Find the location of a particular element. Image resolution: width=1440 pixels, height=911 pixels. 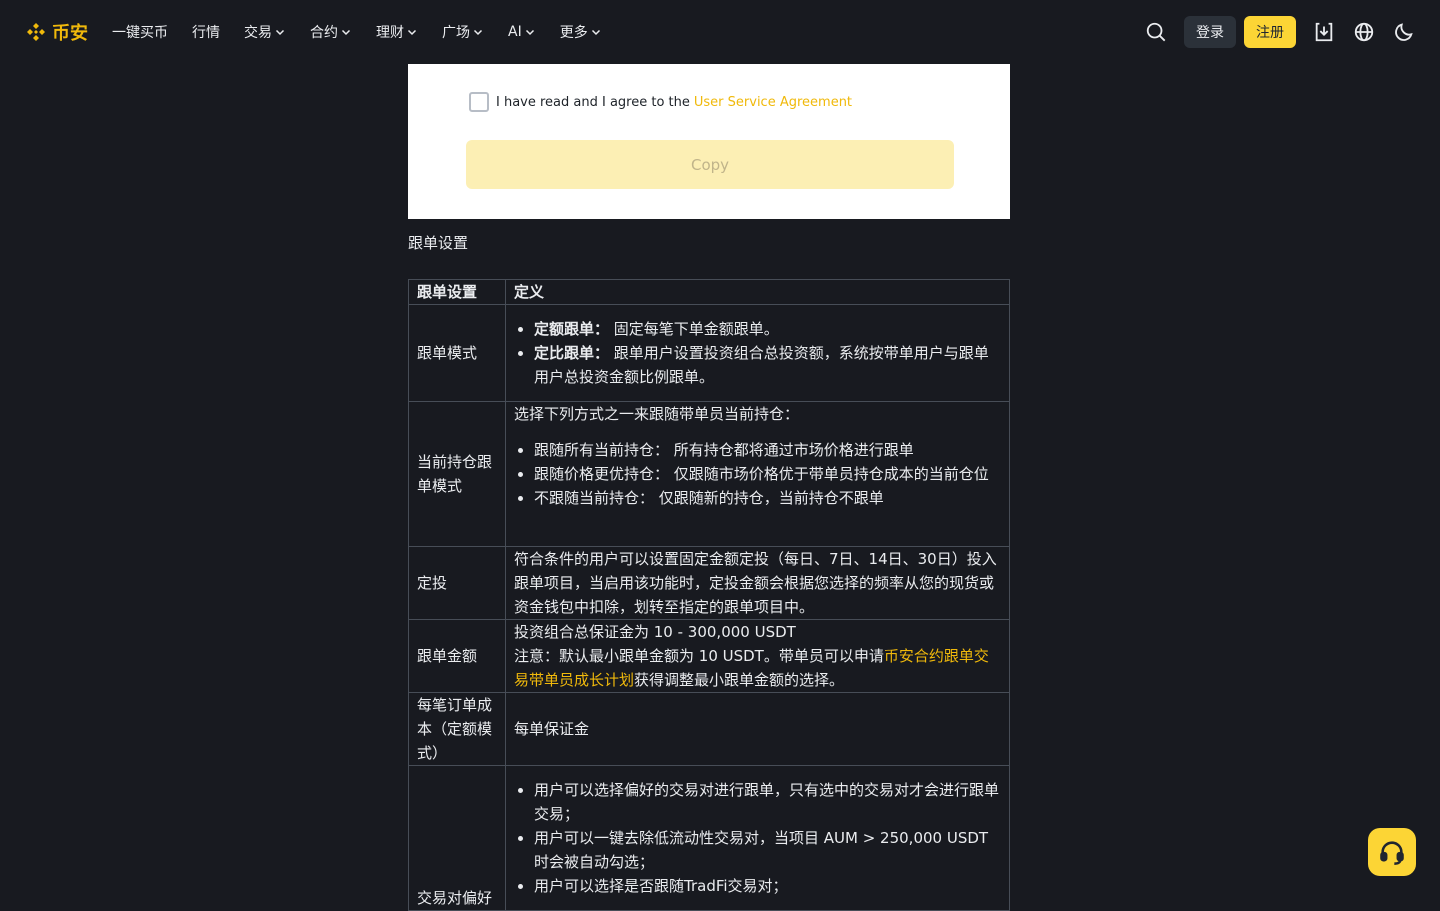

nav-item-1: 行情 is located at coordinates (206, 32).